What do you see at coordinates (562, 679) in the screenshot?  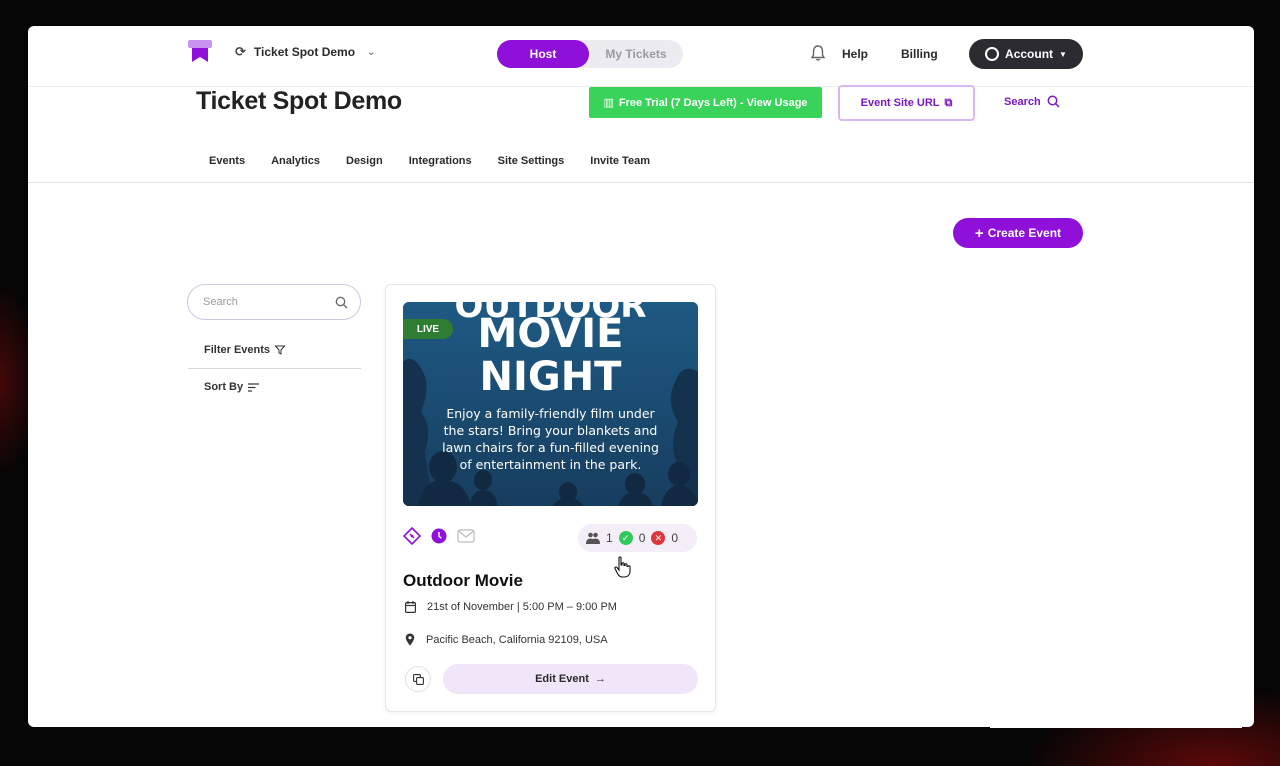 I see `edit-event-label: Edit Event` at bounding box center [562, 679].